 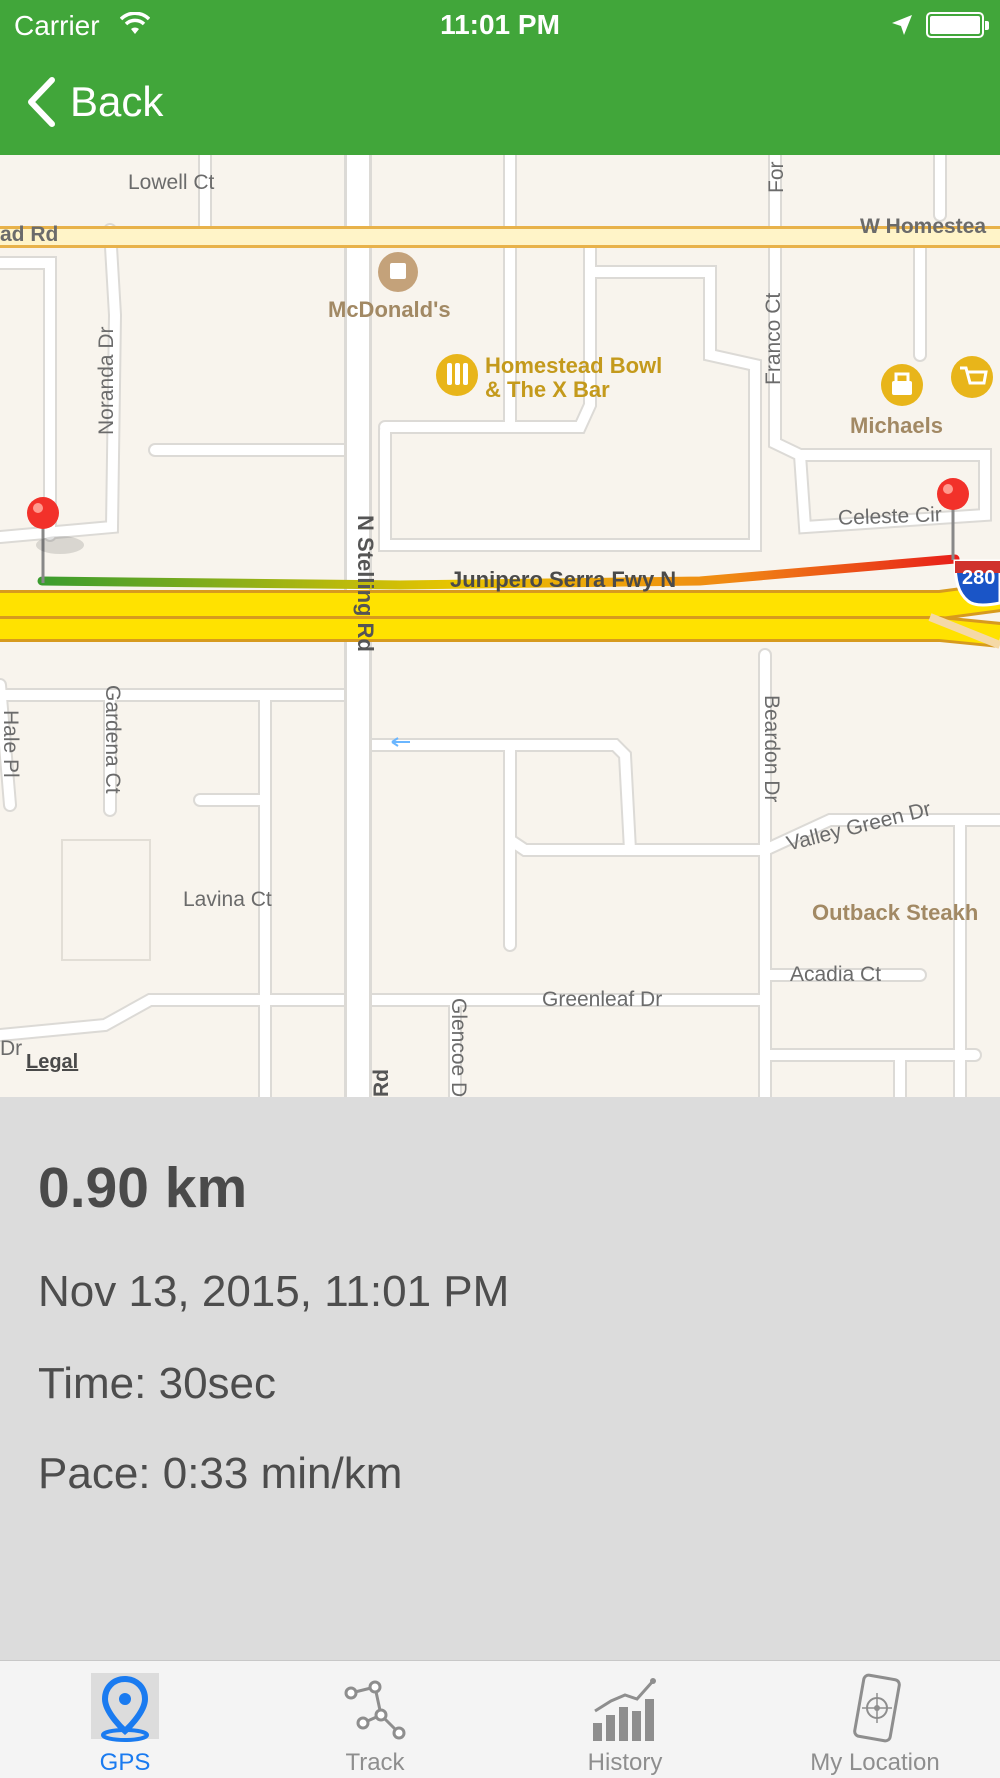 I want to click on shopping-cart-icon, so click(x=972, y=377).